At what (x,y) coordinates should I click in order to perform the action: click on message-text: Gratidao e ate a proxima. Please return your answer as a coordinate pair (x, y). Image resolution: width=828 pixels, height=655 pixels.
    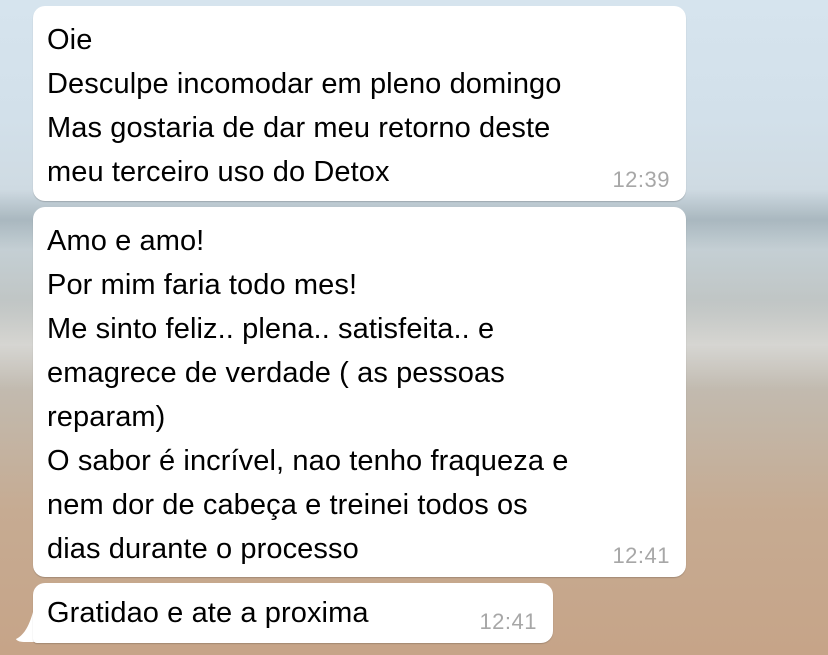
    Looking at the image, I should click on (208, 613).